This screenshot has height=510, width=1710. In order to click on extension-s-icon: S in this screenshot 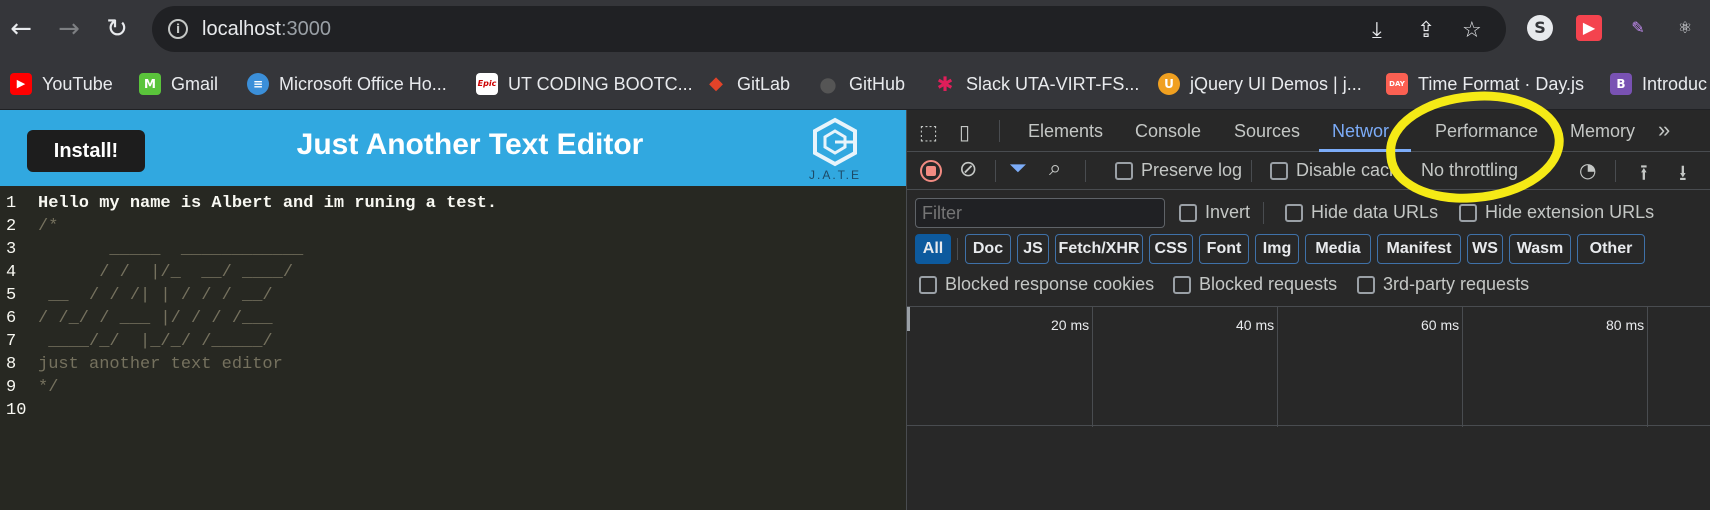, I will do `click(1540, 28)`.